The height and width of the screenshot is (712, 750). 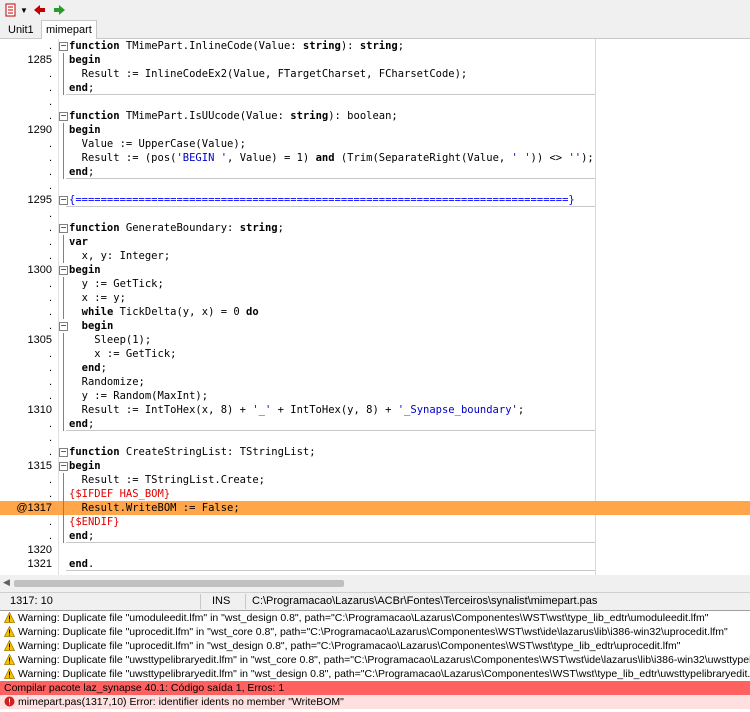 What do you see at coordinates (78, 242) in the screenshot?
I see `code-text: var` at bounding box center [78, 242].